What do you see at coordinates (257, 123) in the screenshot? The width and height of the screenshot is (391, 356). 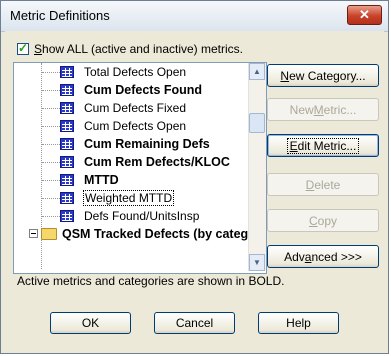 I see `scroll-thumb` at bounding box center [257, 123].